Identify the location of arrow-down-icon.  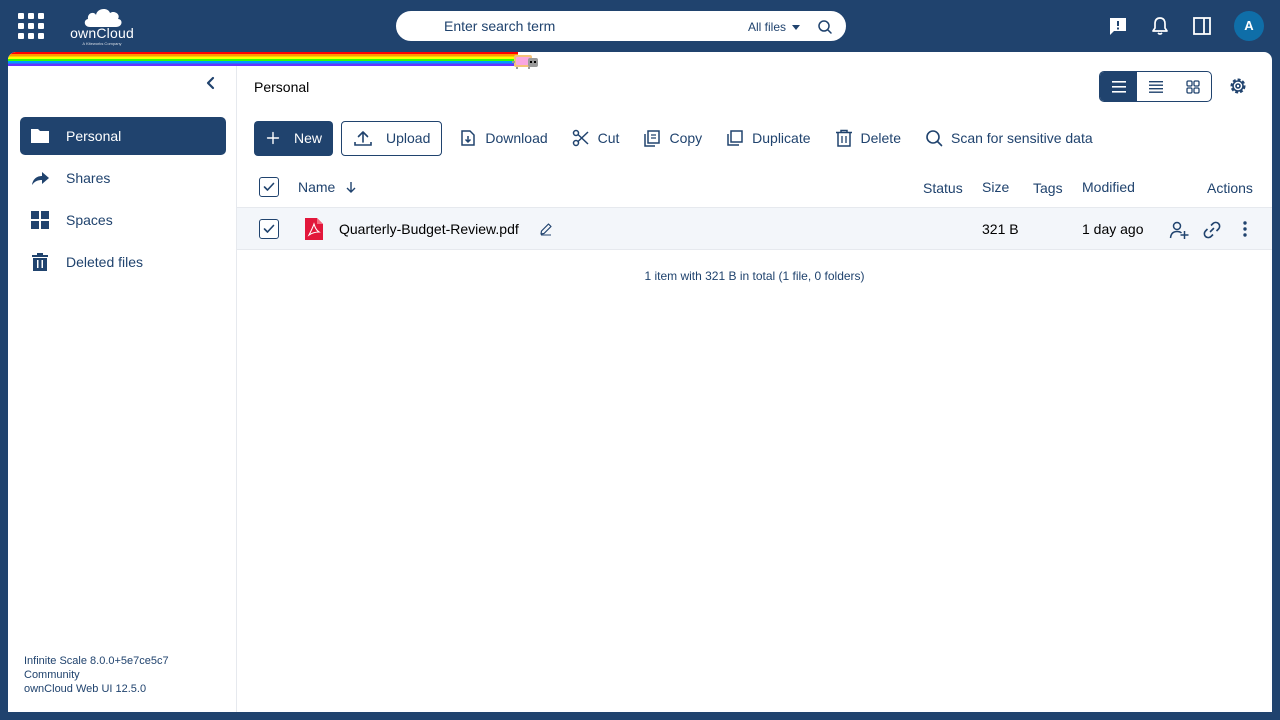
(351, 187).